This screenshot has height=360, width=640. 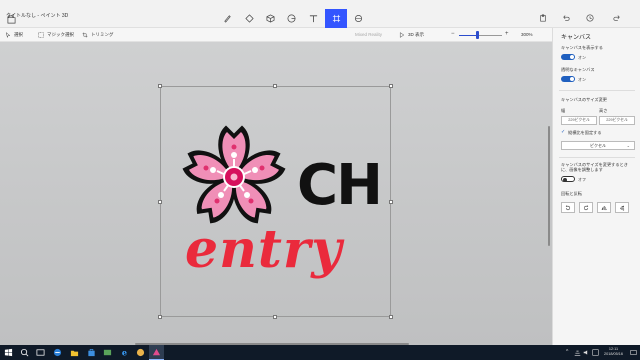 What do you see at coordinates (391, 317) in the screenshot?
I see `resize-handle-br` at bounding box center [391, 317].